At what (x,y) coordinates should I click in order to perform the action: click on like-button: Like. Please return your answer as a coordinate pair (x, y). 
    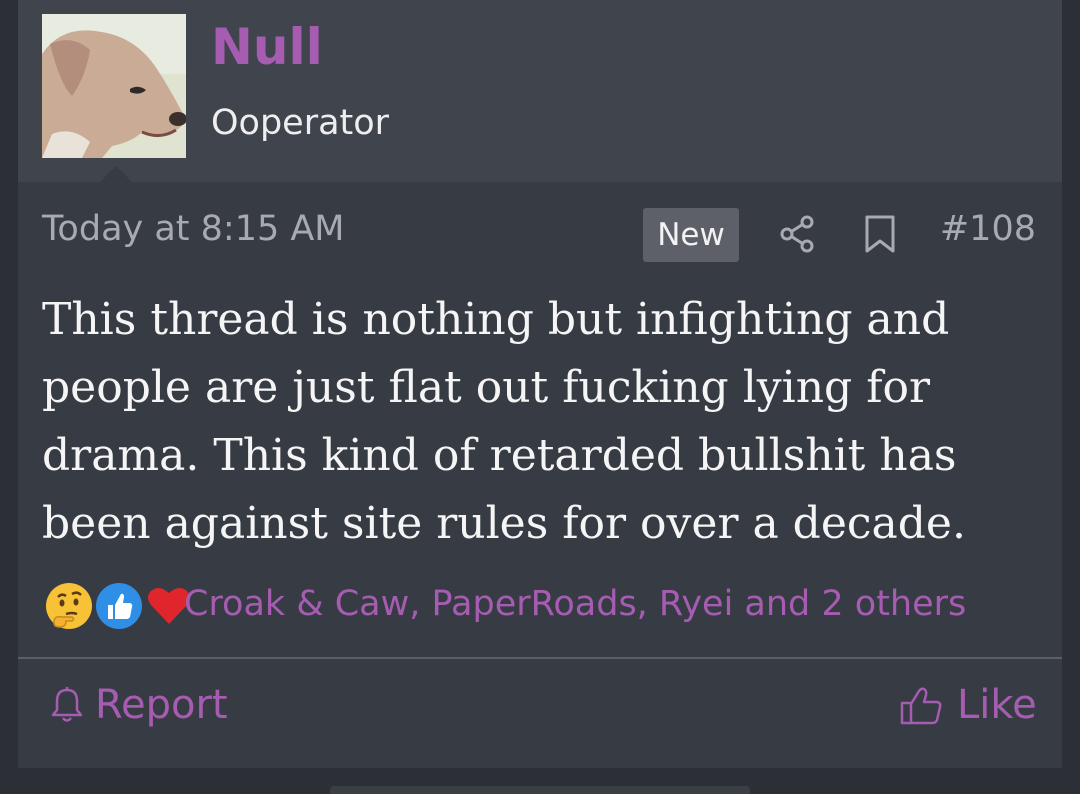
    Looking at the image, I should click on (975, 705).